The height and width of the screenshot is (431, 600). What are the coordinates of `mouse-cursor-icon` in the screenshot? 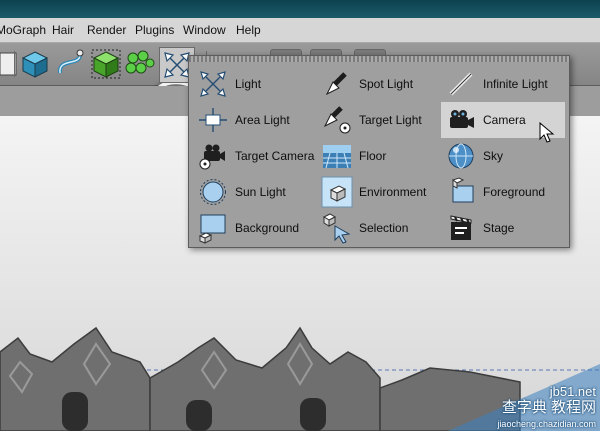 It's located at (547, 132).